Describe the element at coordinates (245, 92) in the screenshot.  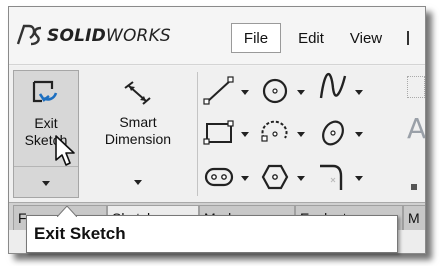
I see `line-dropdown-icon` at that location.